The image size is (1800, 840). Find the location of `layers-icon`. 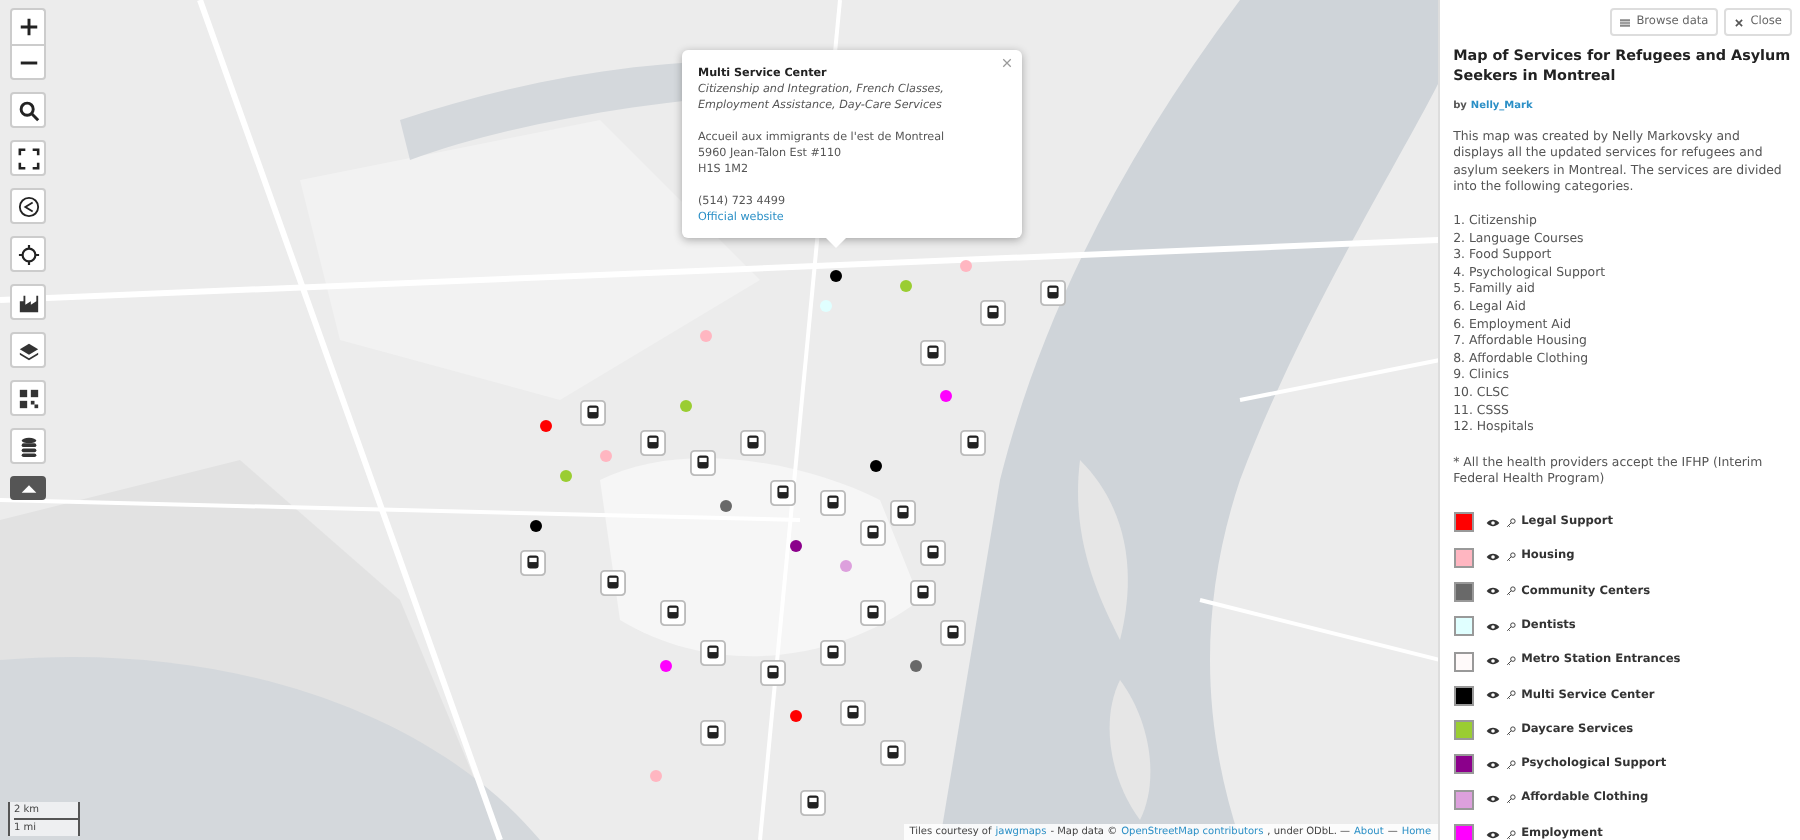

layers-icon is located at coordinates (28, 350).